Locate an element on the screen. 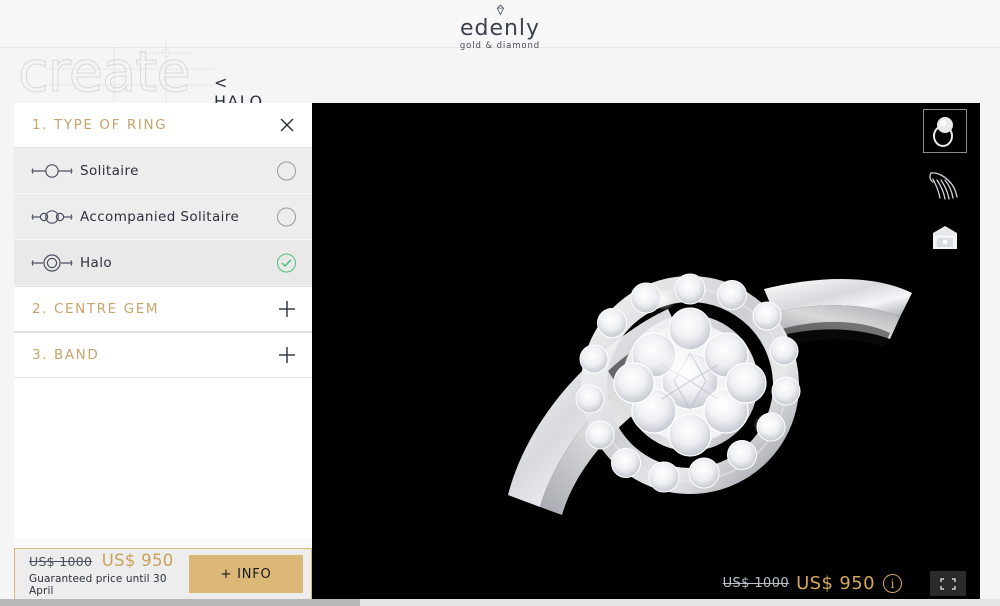 The height and width of the screenshot is (606, 1000). view-mode-box is located at coordinates (945, 237).